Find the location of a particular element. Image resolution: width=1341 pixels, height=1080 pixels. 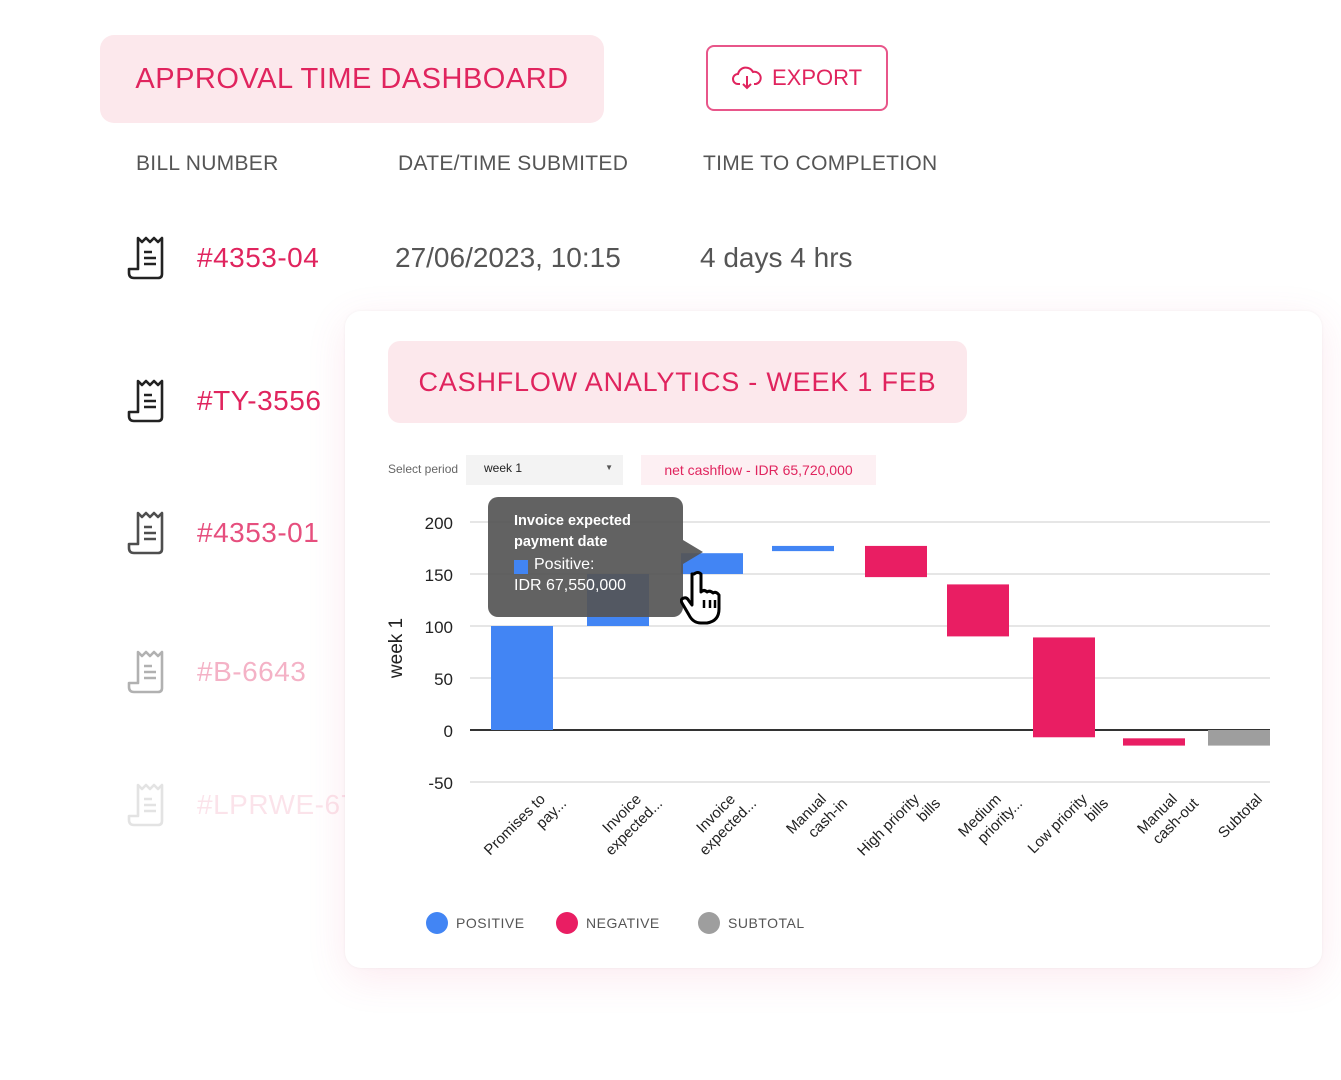

legend-negative: NEGATIVE is located at coordinates (608, 923).